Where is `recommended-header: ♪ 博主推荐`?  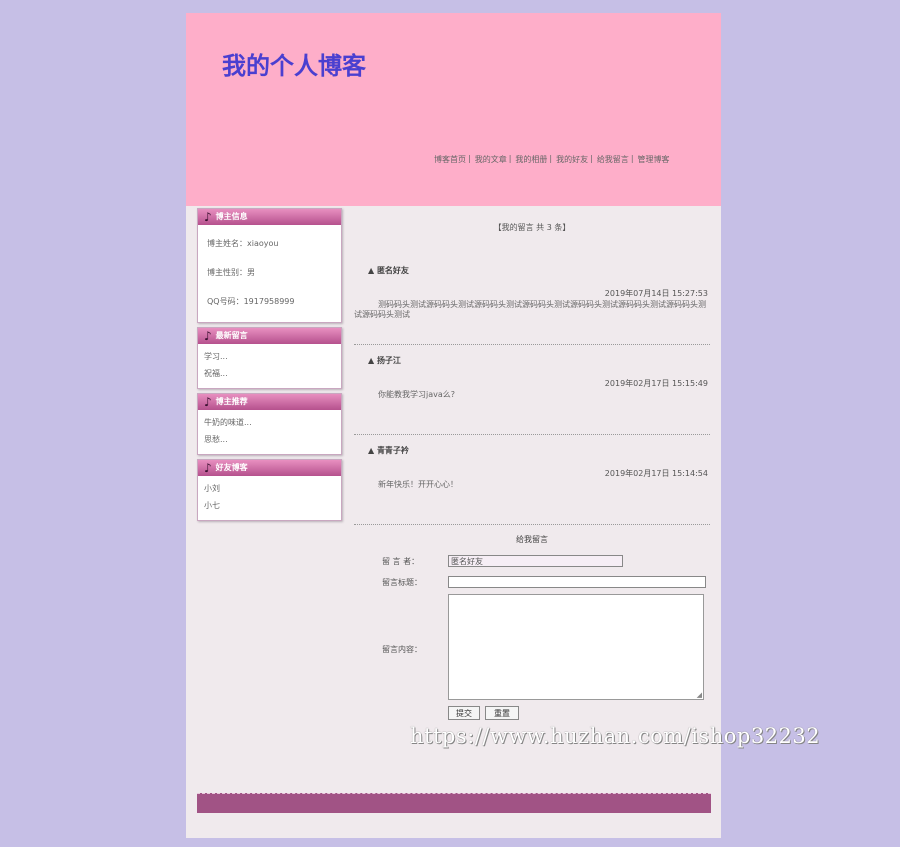
recommended-header: ♪ 博主推荐 is located at coordinates (269, 402).